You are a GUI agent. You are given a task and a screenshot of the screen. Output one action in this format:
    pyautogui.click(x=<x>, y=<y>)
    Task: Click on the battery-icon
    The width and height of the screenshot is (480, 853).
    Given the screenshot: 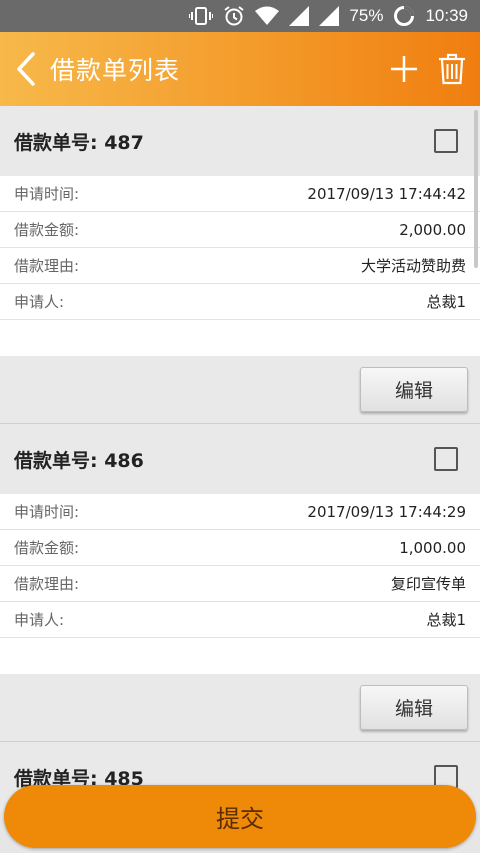 What is the action you would take?
    pyautogui.click(x=404, y=16)
    